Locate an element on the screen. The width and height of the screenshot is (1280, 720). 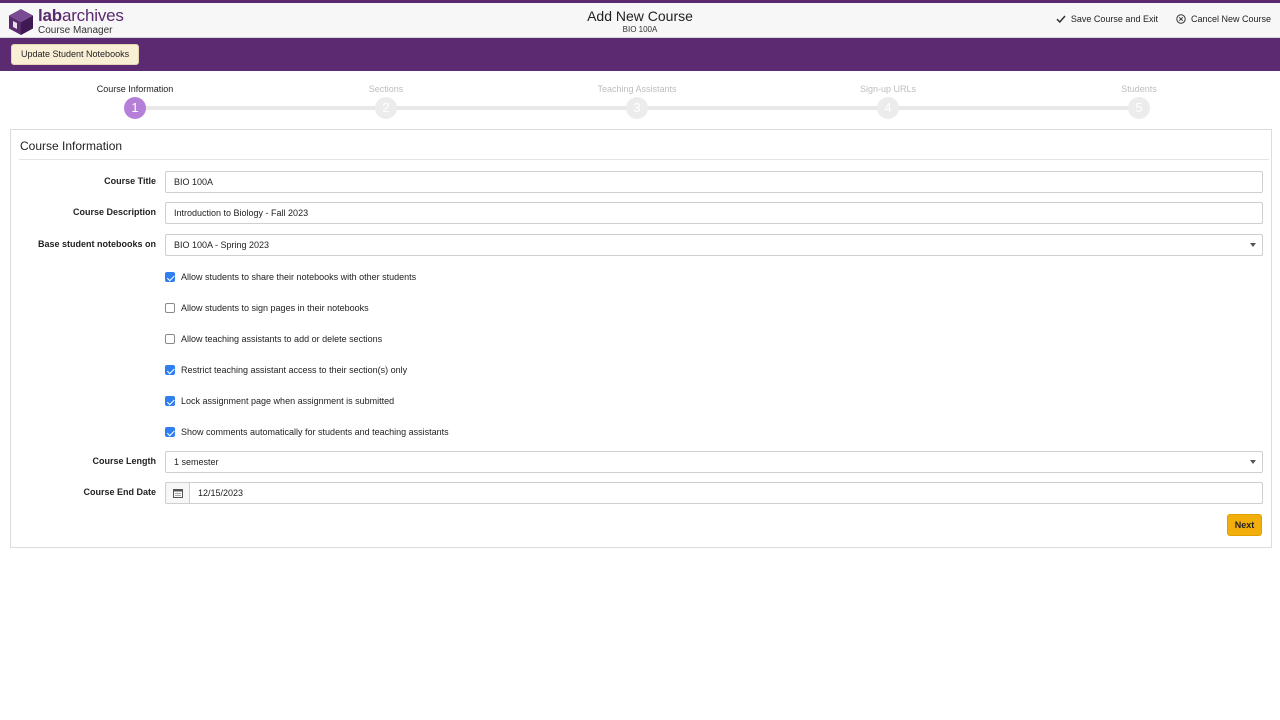
check-icon is located at coordinates (1061, 19).